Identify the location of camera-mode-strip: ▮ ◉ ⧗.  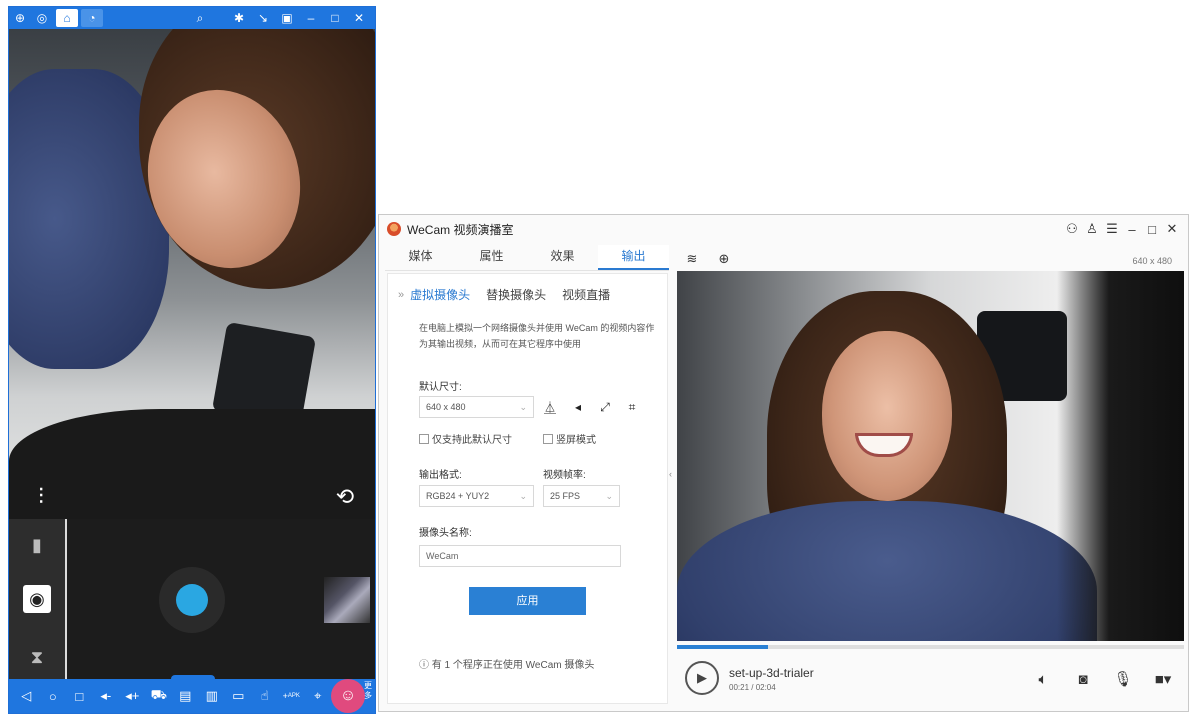
(37, 600).